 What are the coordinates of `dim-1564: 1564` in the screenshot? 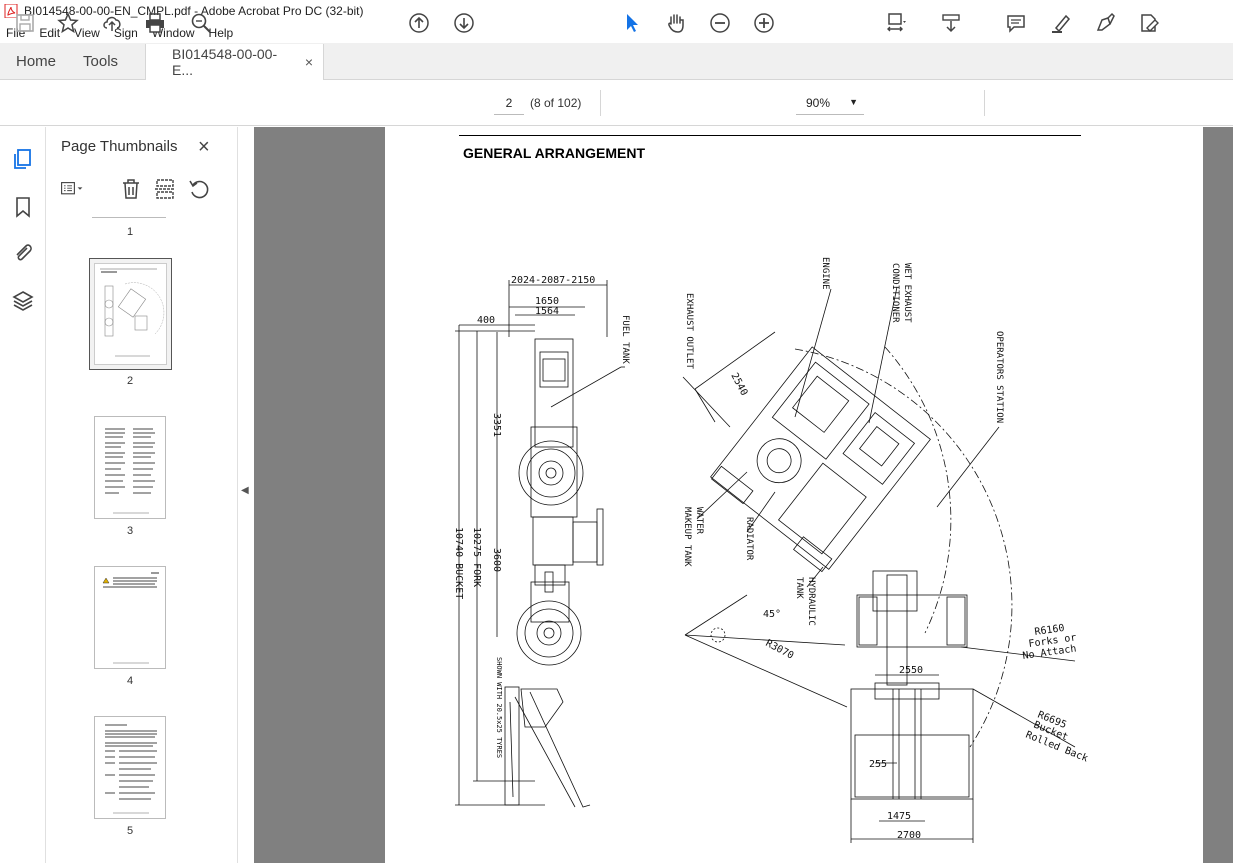 It's located at (547, 311).